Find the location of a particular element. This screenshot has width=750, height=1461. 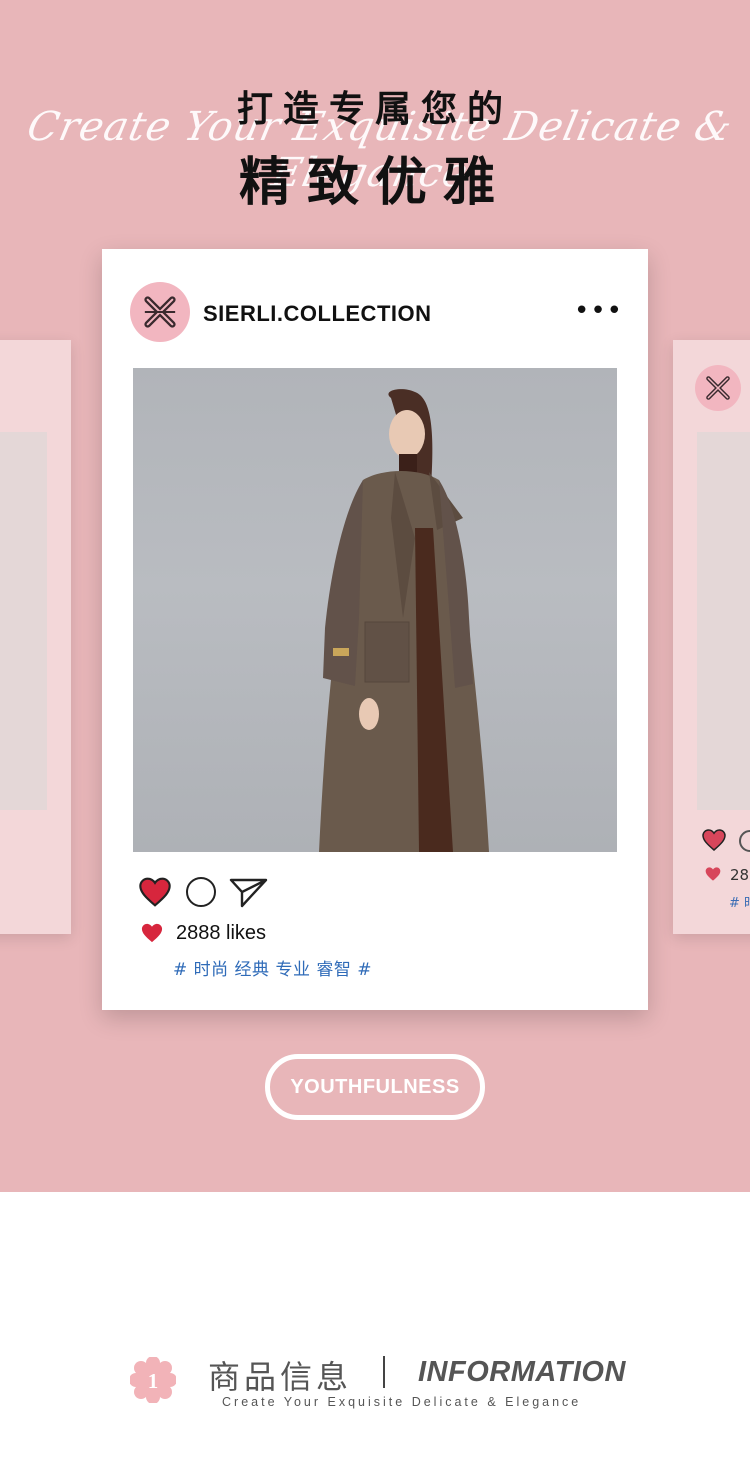

likes-count: 2888 likes is located at coordinates (221, 933).